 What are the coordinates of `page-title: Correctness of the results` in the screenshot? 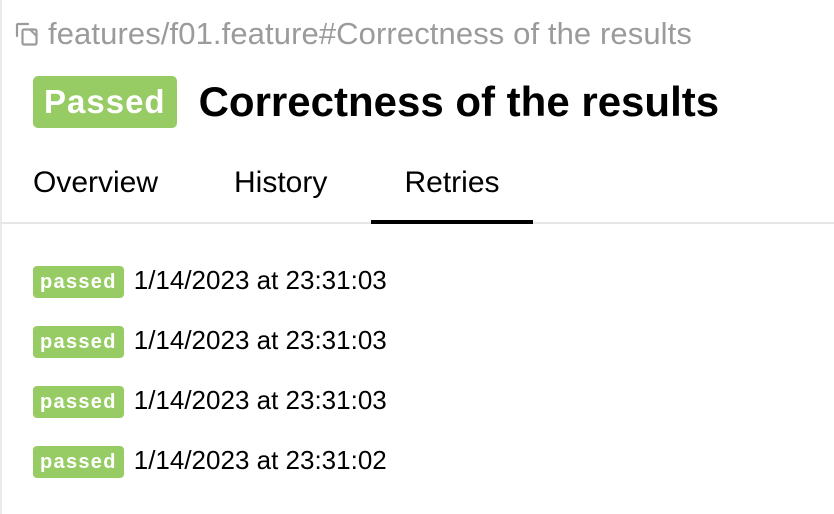 It's located at (459, 101).